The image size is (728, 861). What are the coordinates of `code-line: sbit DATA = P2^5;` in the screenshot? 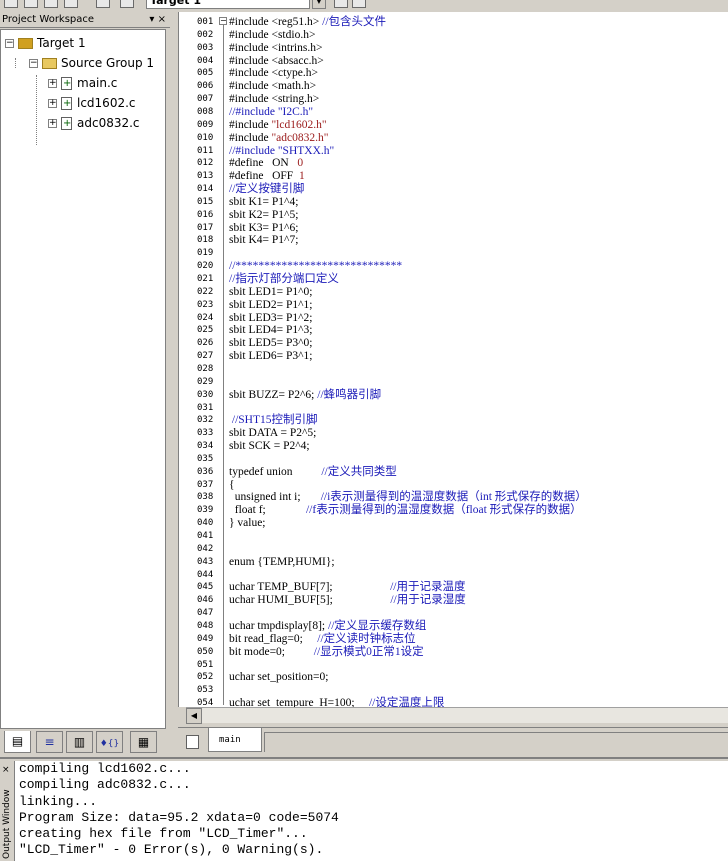 It's located at (272, 433).